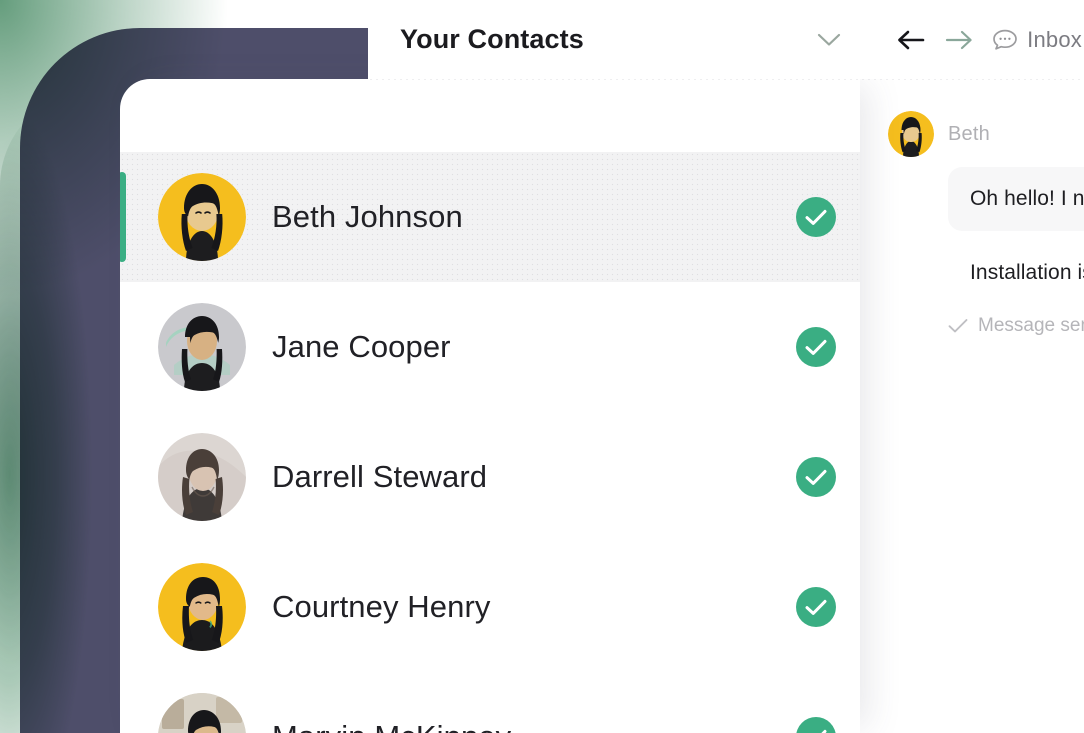  Describe the element at coordinates (367, 216) in the screenshot. I see `contact-name: Beth Johnson` at that location.